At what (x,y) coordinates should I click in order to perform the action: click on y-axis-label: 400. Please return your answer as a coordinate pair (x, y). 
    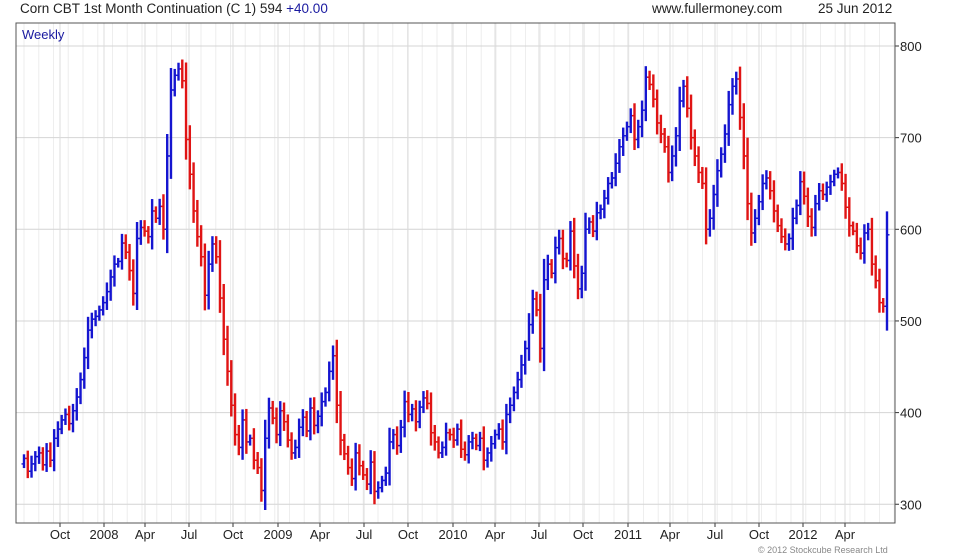
    Looking at the image, I should click on (911, 413).